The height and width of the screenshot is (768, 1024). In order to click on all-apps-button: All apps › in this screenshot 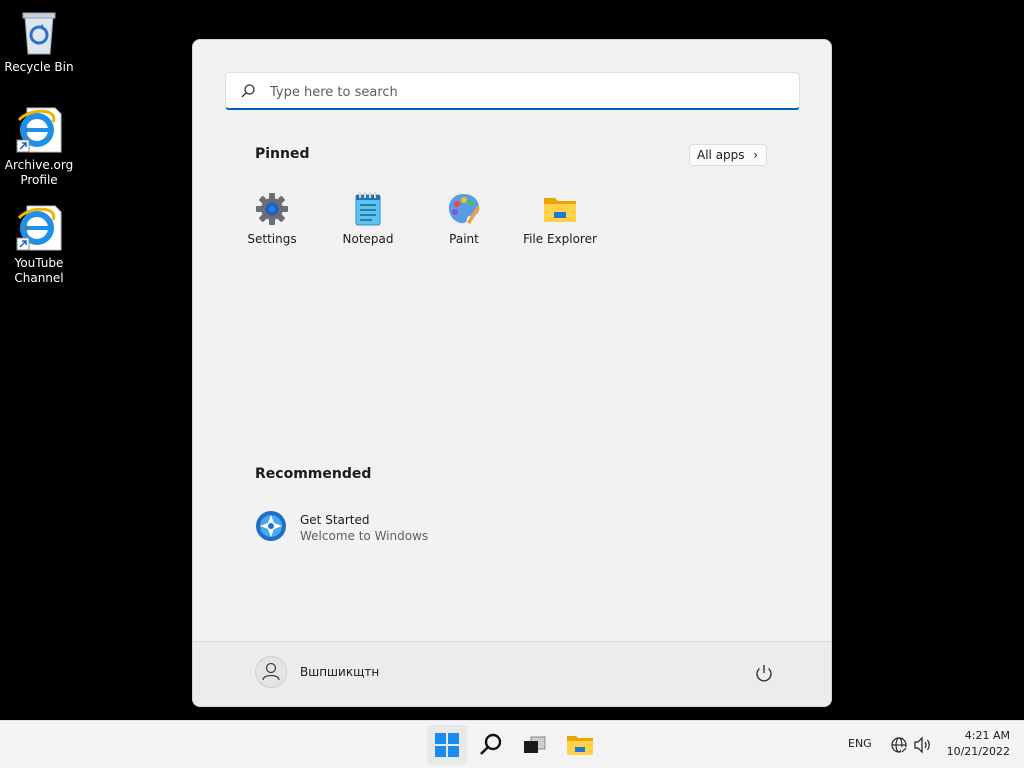, I will do `click(728, 155)`.